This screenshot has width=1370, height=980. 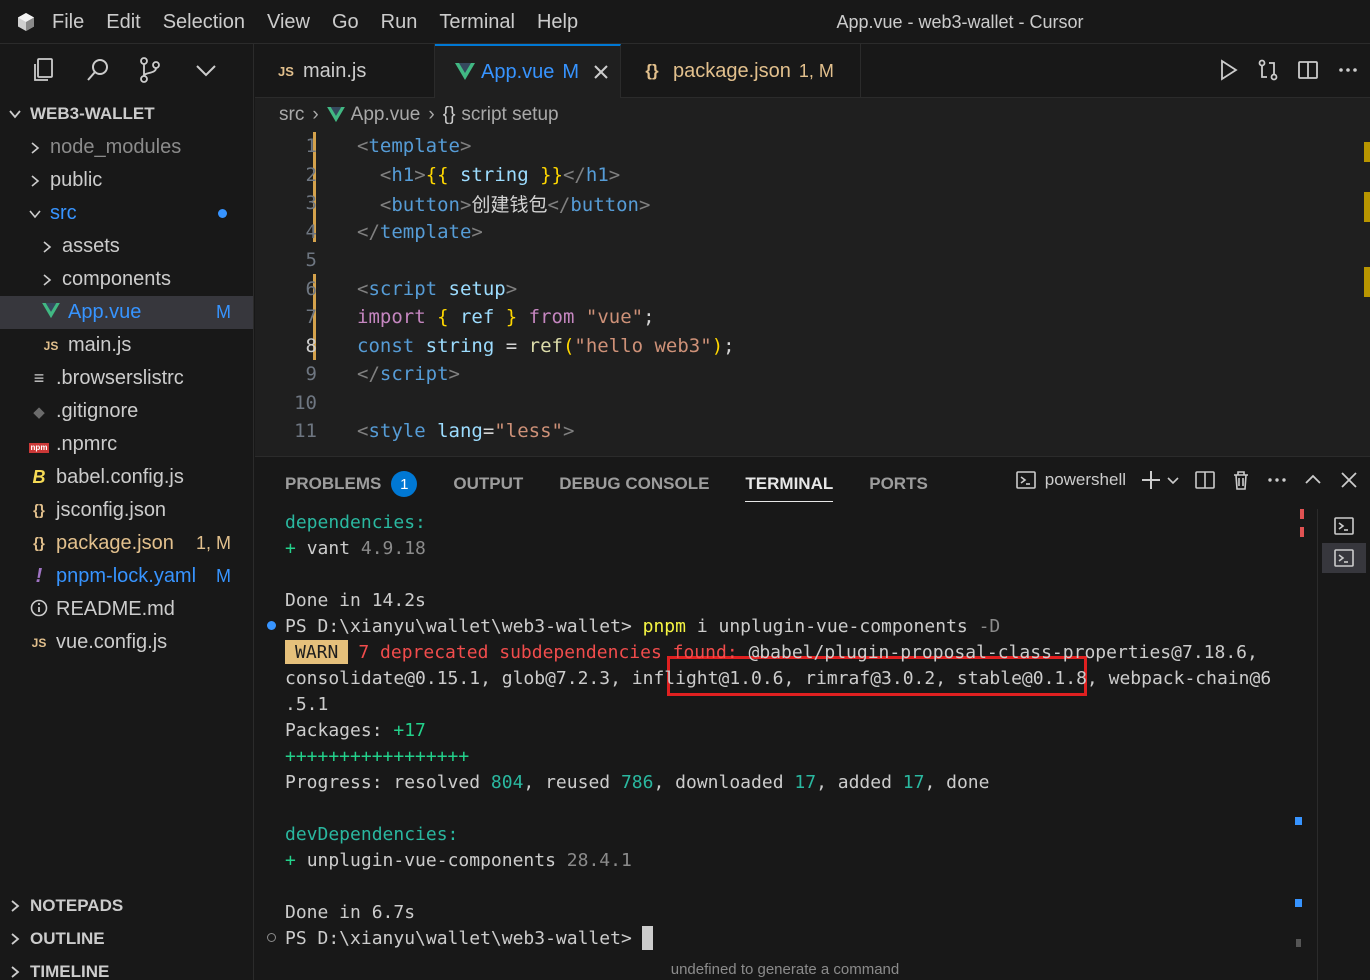 I want to click on tree-item-browserslistrc: ≡ .browserslistrc, so click(x=126, y=378).